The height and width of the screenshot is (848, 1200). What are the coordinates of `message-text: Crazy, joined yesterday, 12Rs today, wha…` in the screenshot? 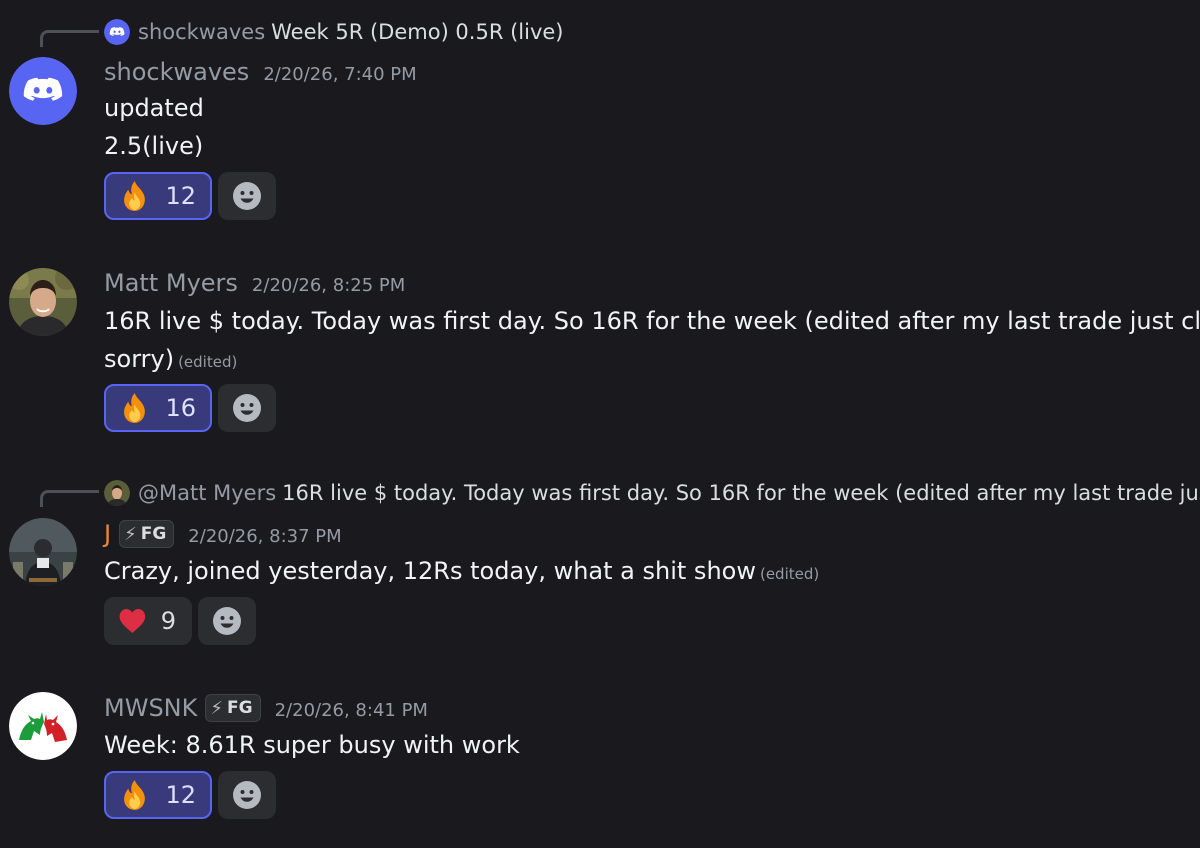 It's located at (430, 571).